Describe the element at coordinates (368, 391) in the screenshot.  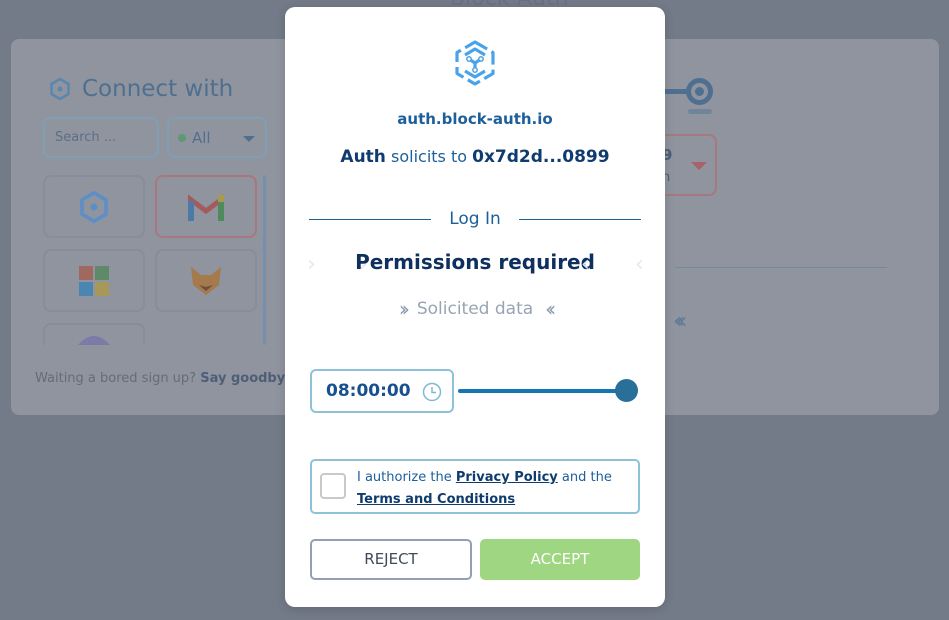
I see `session-duration-value: 08:00:00` at that location.